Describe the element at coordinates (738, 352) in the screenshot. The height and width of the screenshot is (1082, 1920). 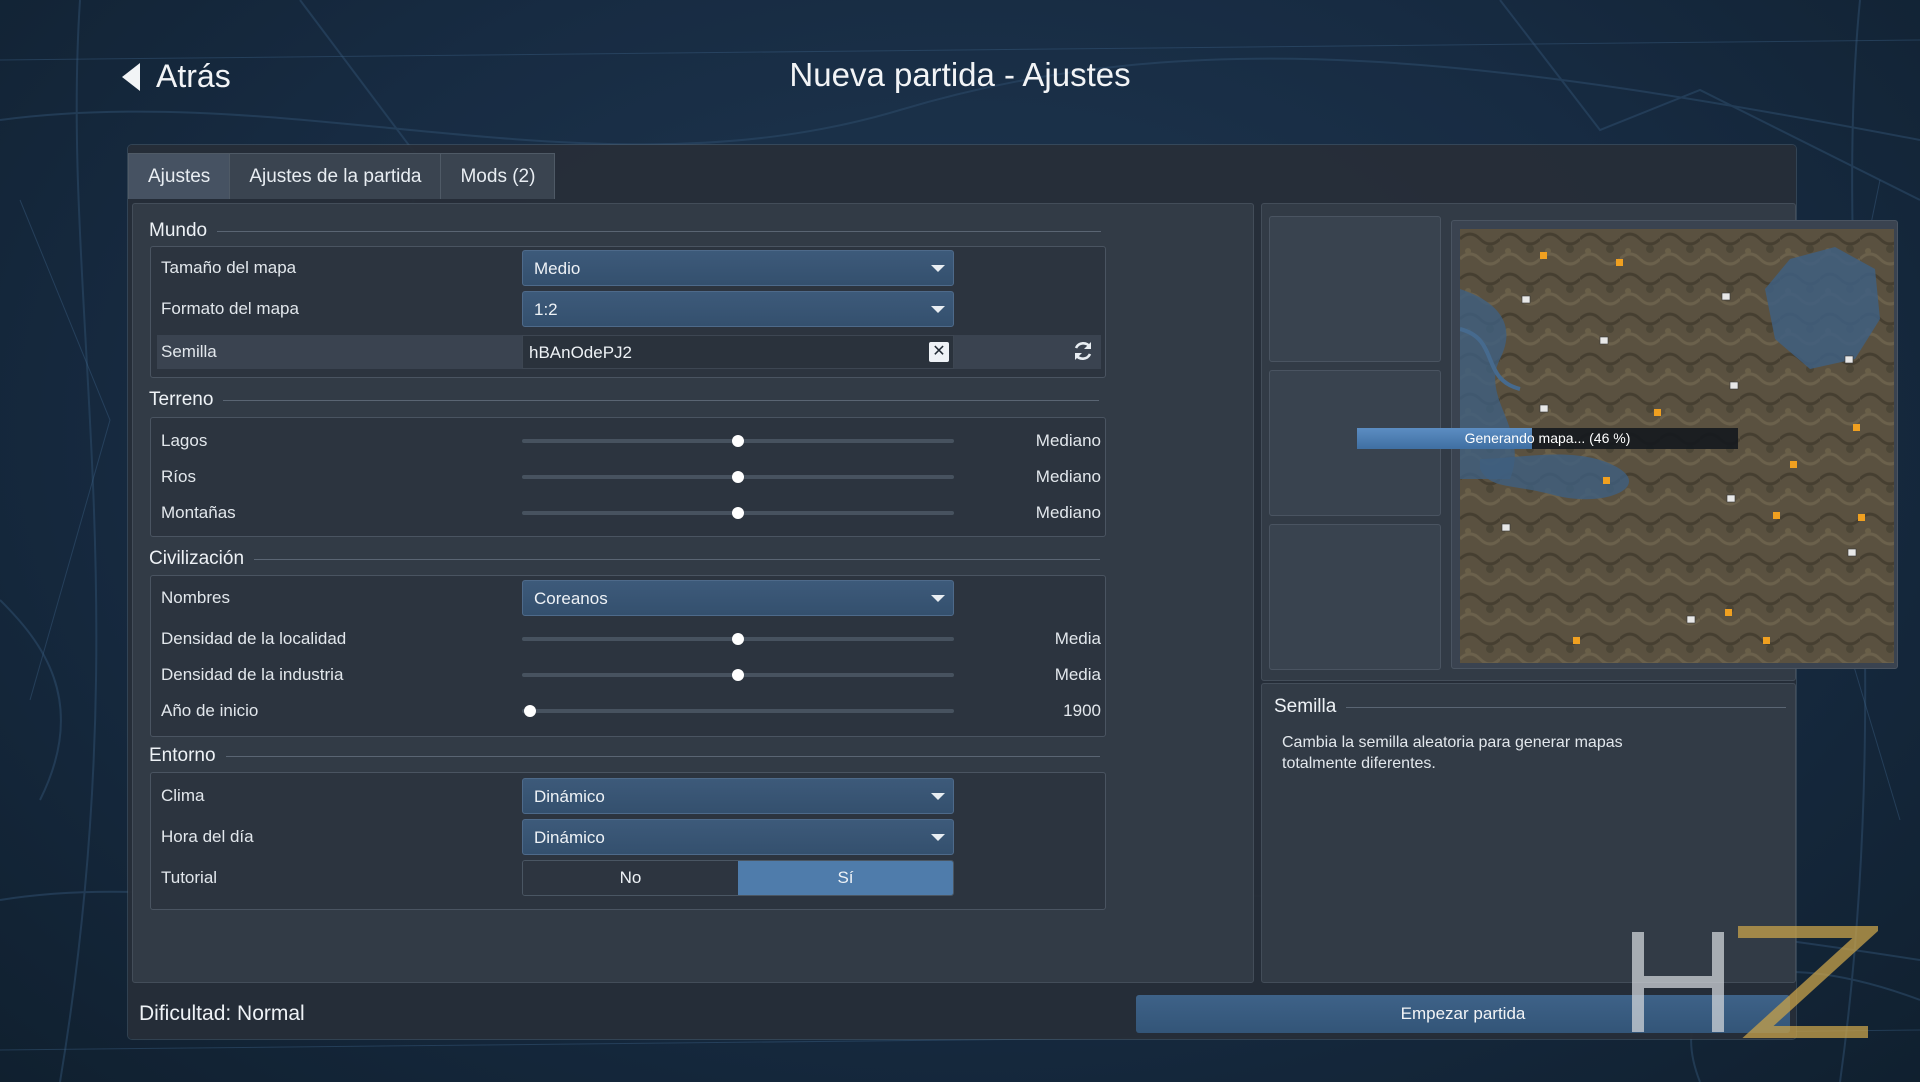
I see `seed-input: hBAnOdePJ2 ✕` at that location.